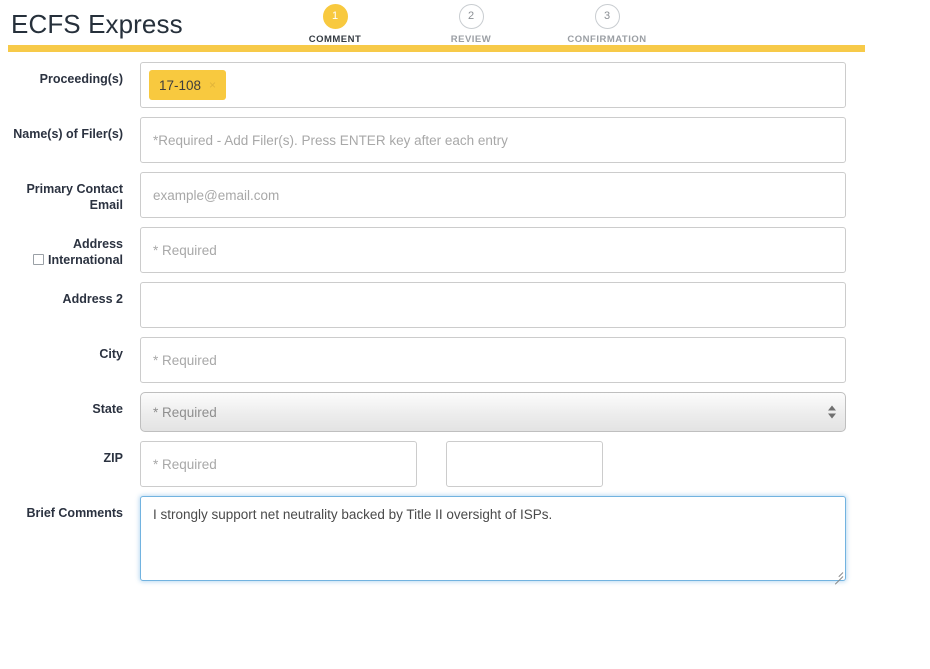  What do you see at coordinates (106, 205) in the screenshot?
I see `email-label-line2: Email` at bounding box center [106, 205].